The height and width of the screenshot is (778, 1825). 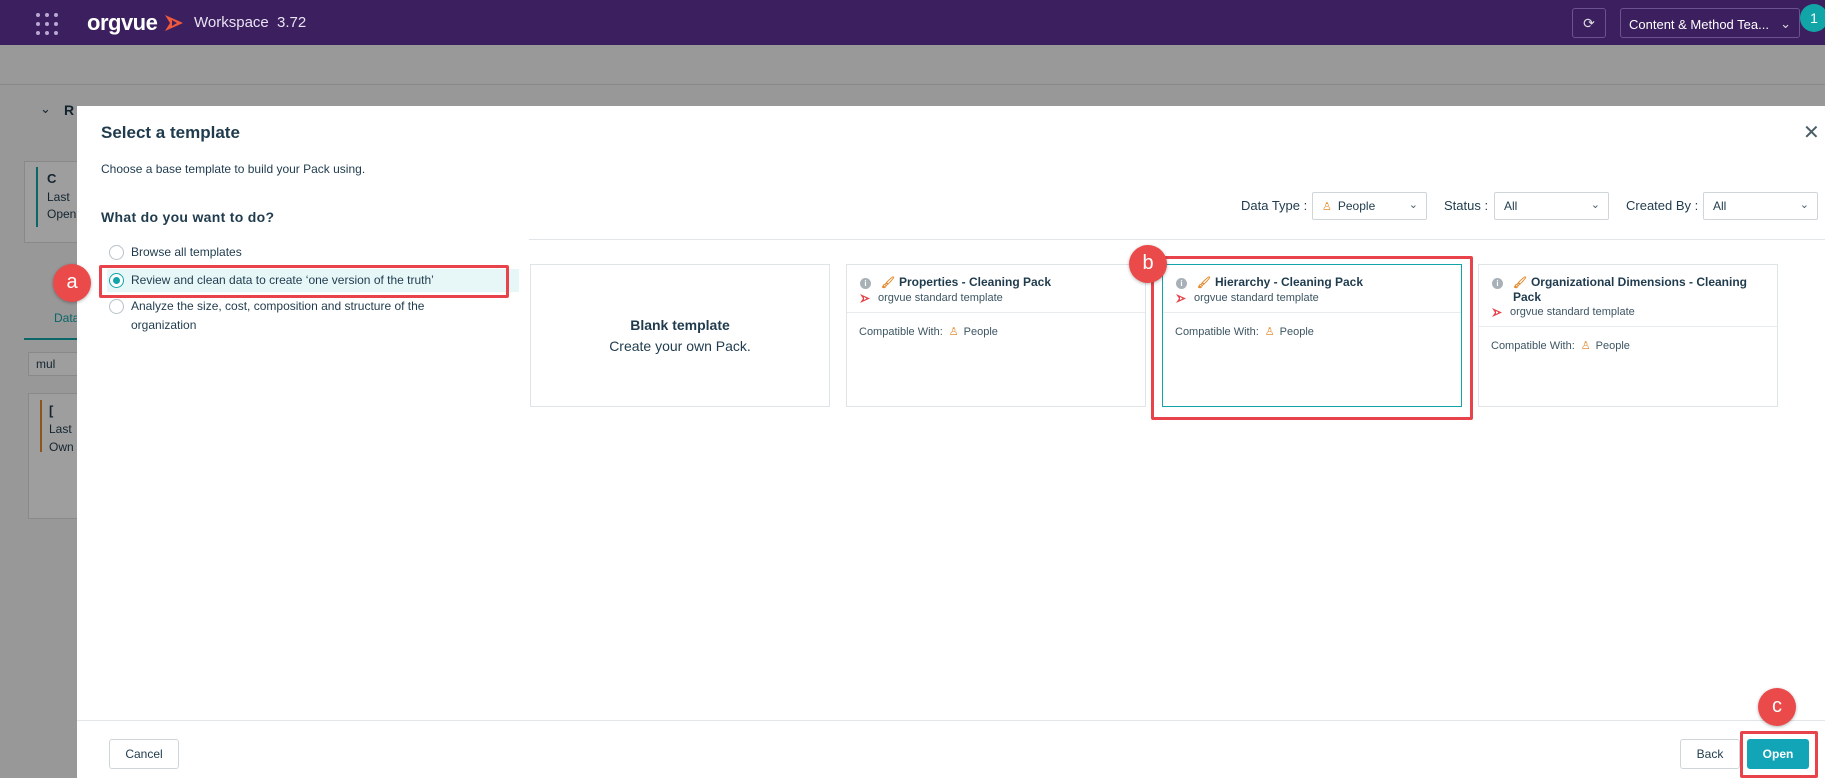 I want to click on team-select: Content & Method Tea... ⌄, so click(x=1710, y=23).